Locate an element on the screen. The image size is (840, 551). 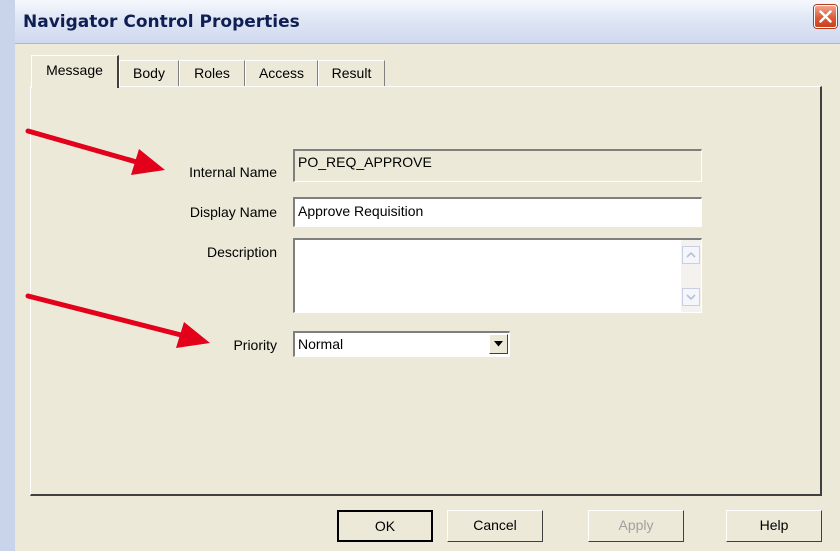
tab-message: Message is located at coordinates (75, 71).